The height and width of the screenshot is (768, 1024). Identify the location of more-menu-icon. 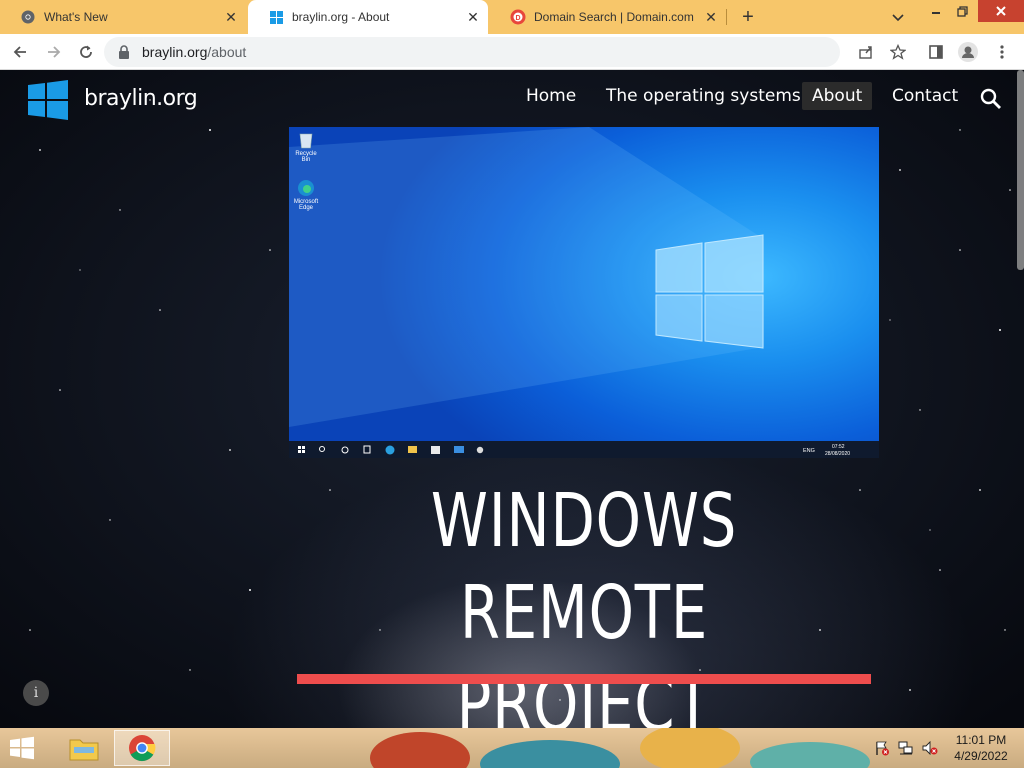
(1002, 52).